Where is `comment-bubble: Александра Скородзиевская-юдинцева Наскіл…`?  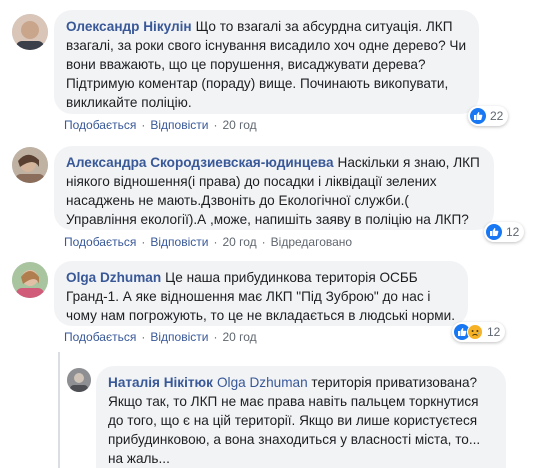
comment-bubble: Александра Скородзиевская-юдинцева Наскіл… is located at coordinates (274, 188).